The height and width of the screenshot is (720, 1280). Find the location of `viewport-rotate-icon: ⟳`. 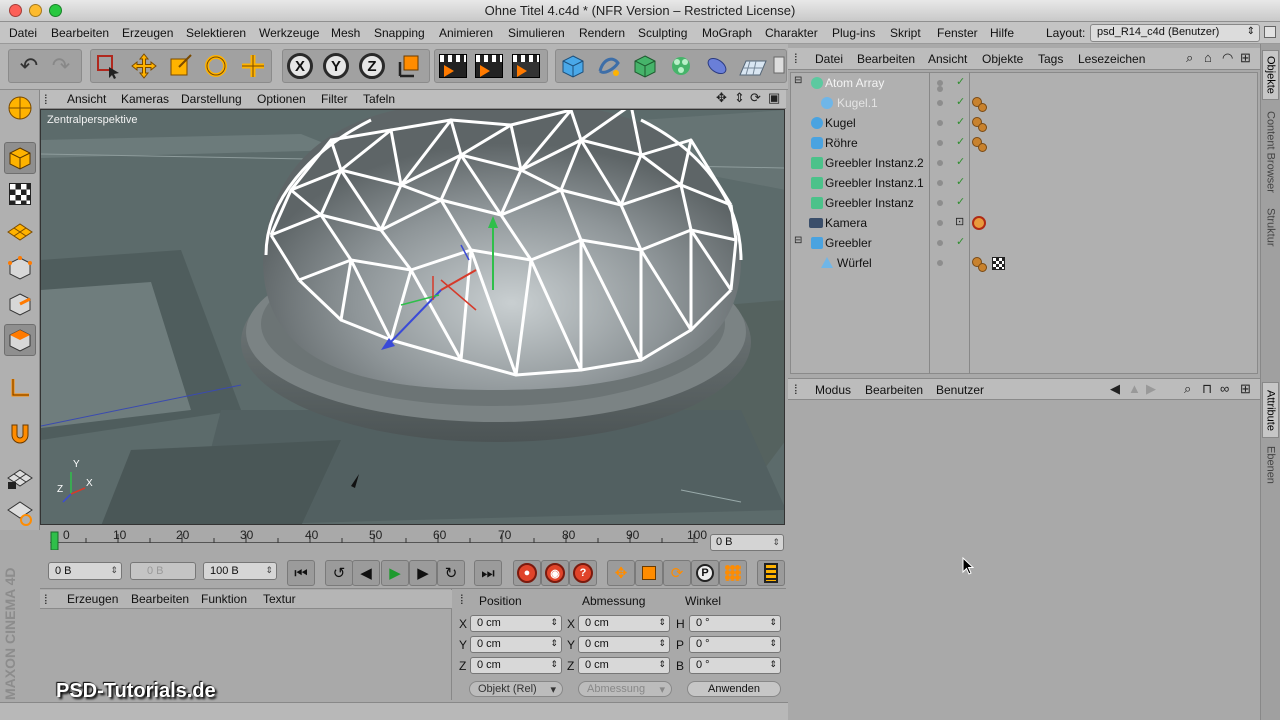

viewport-rotate-icon: ⟳ is located at coordinates (755, 98).